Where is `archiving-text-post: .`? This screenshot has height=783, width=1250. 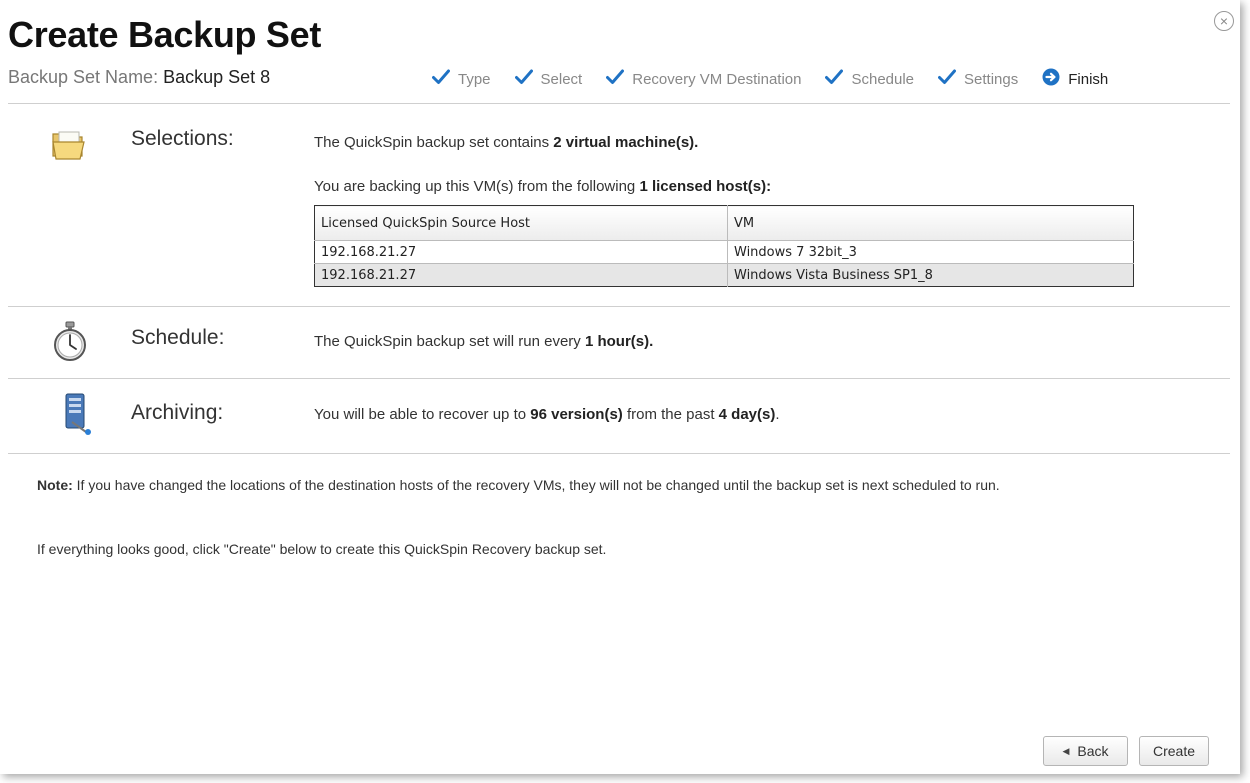 archiving-text-post: . is located at coordinates (777, 414).